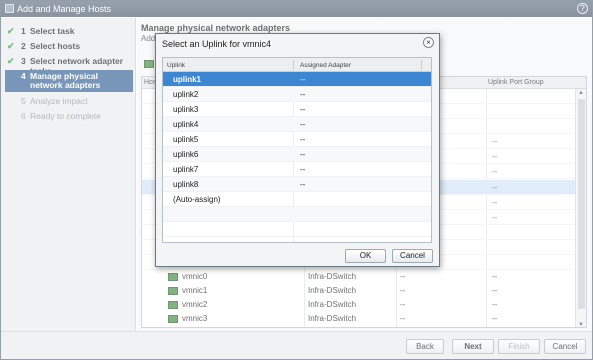 The image size is (593, 360). Describe the element at coordinates (297, 154) in the screenshot. I see `uplink-row: uplink6 --` at that location.